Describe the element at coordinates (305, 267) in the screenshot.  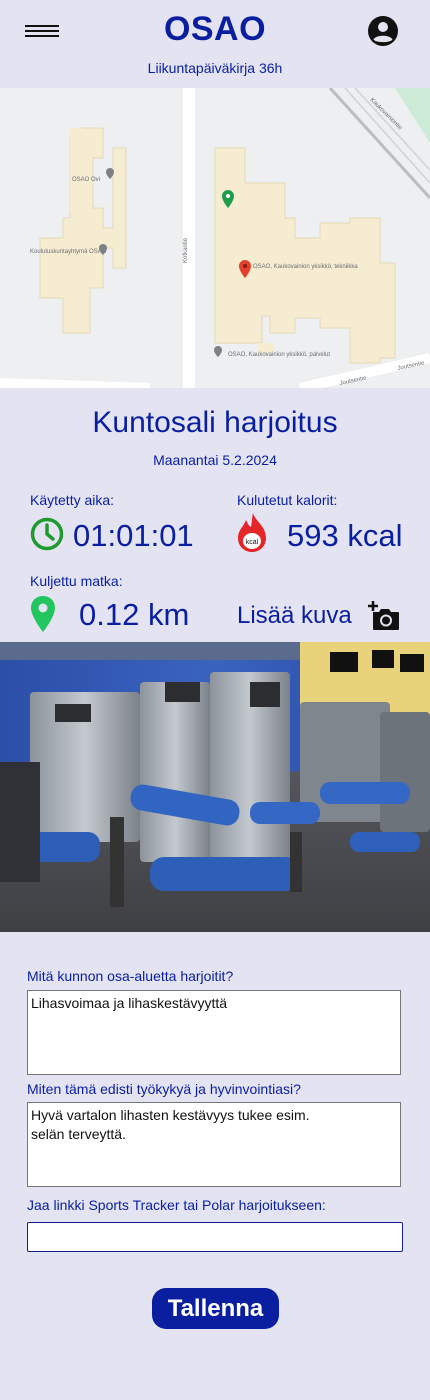
I see `map-label: OSAO, Kaukovainion yksikkö, tekniikka` at that location.